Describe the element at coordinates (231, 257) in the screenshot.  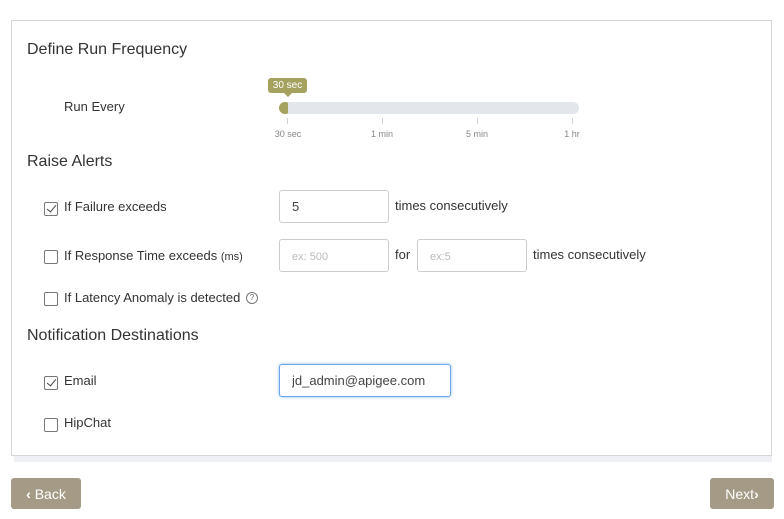
I see `response-time-unit: (ms)` at that location.